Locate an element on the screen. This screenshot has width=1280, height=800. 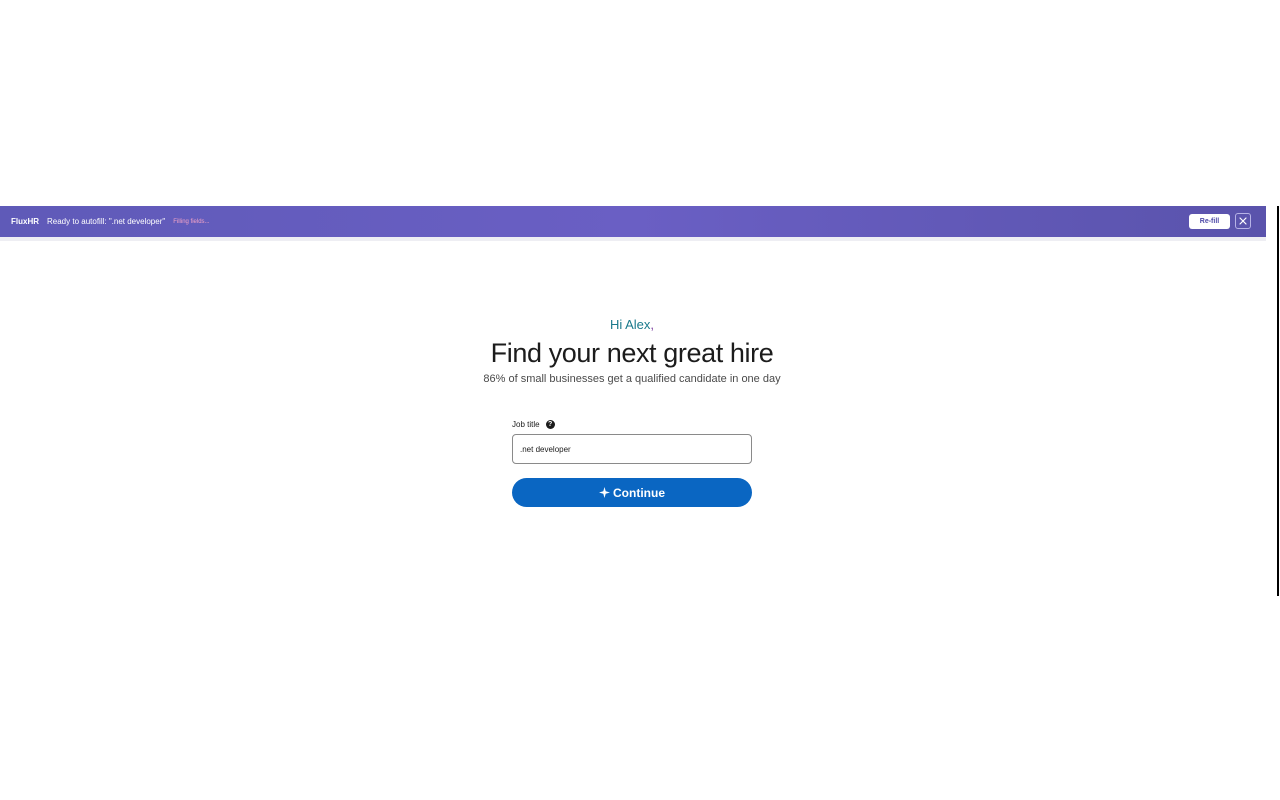
sparkle-icon is located at coordinates (604, 492).